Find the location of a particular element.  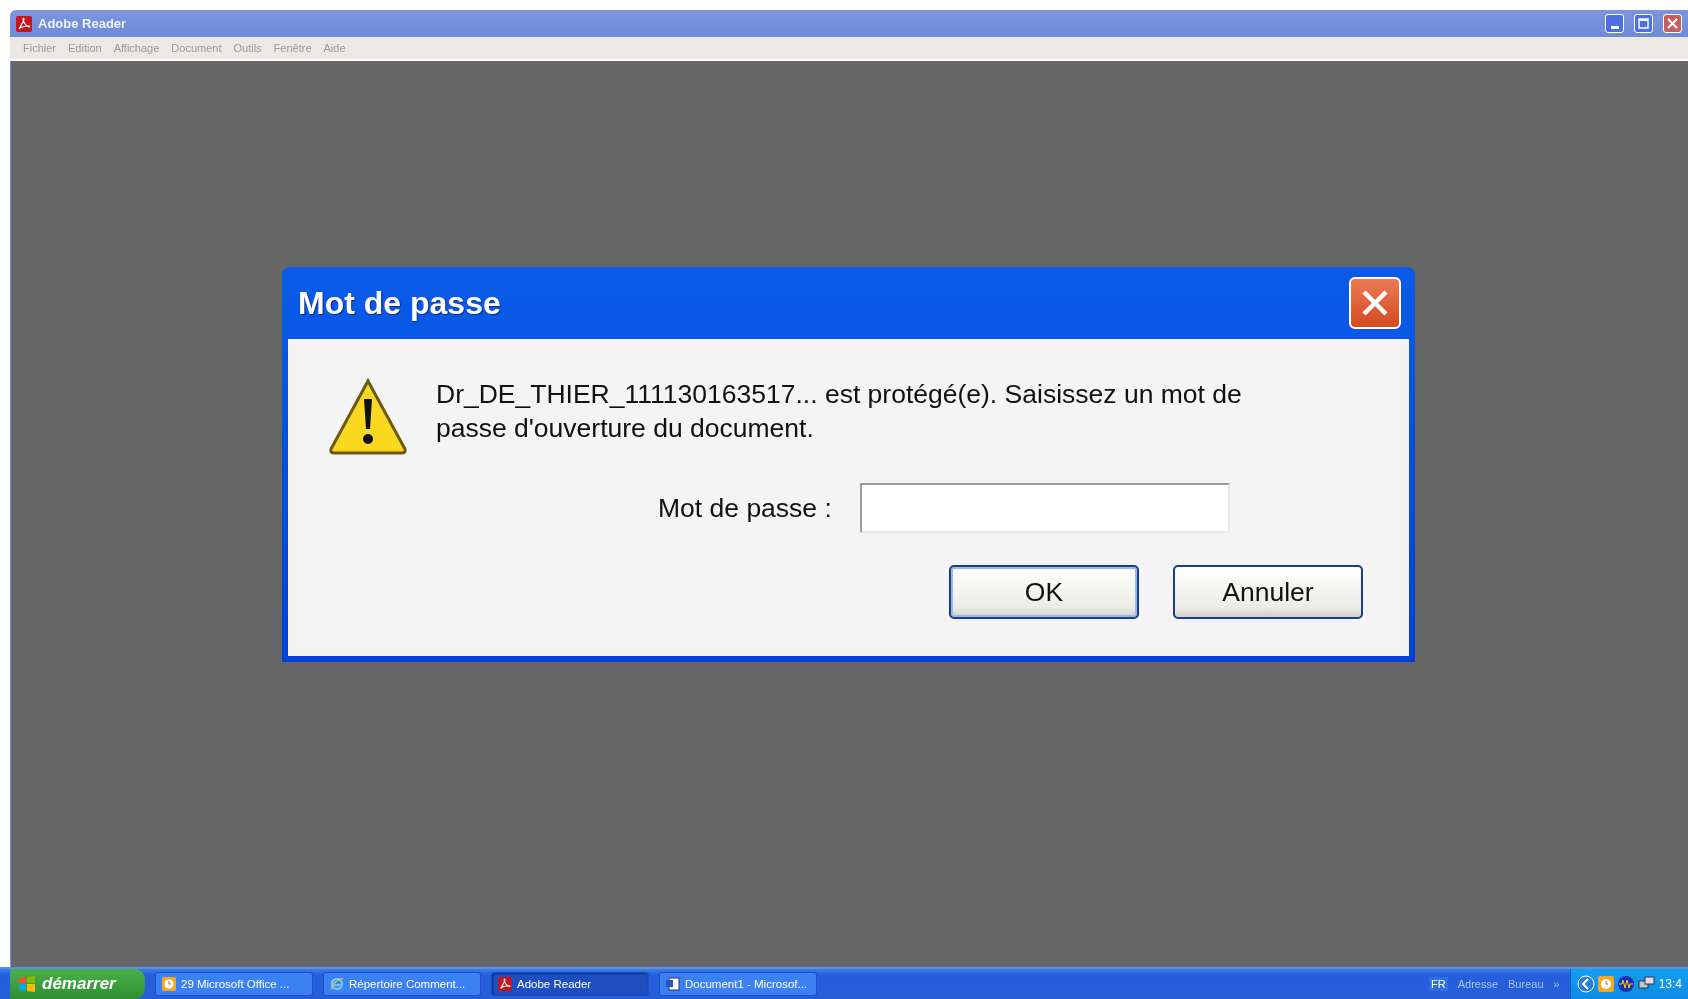

menu-item: Edition is located at coordinates (85, 48).